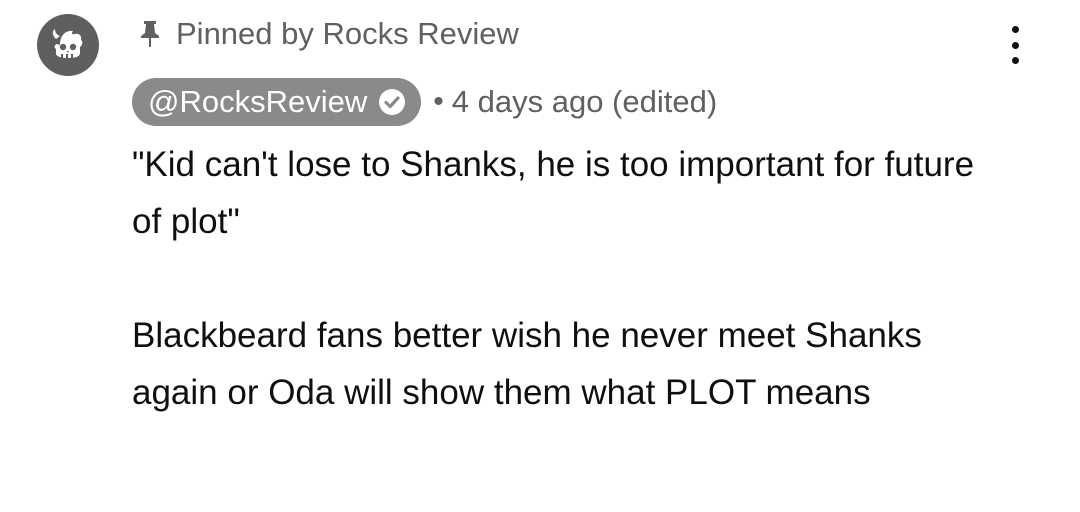  What do you see at coordinates (424, 102) in the screenshot?
I see `comment-meta: @RocksReview • 4 days ago (edited)` at bounding box center [424, 102].